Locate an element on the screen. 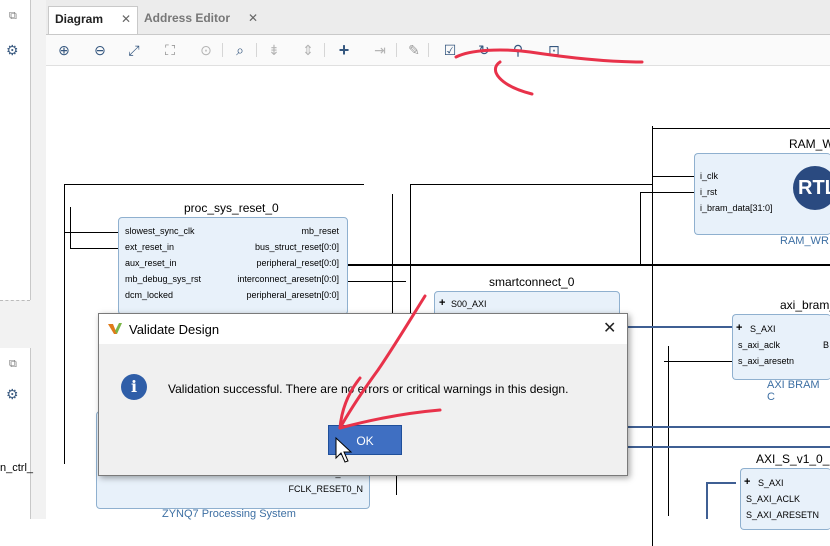 This screenshot has width=830, height=546. optimize-routing-icon: ⚲ is located at coordinates (518, 50).